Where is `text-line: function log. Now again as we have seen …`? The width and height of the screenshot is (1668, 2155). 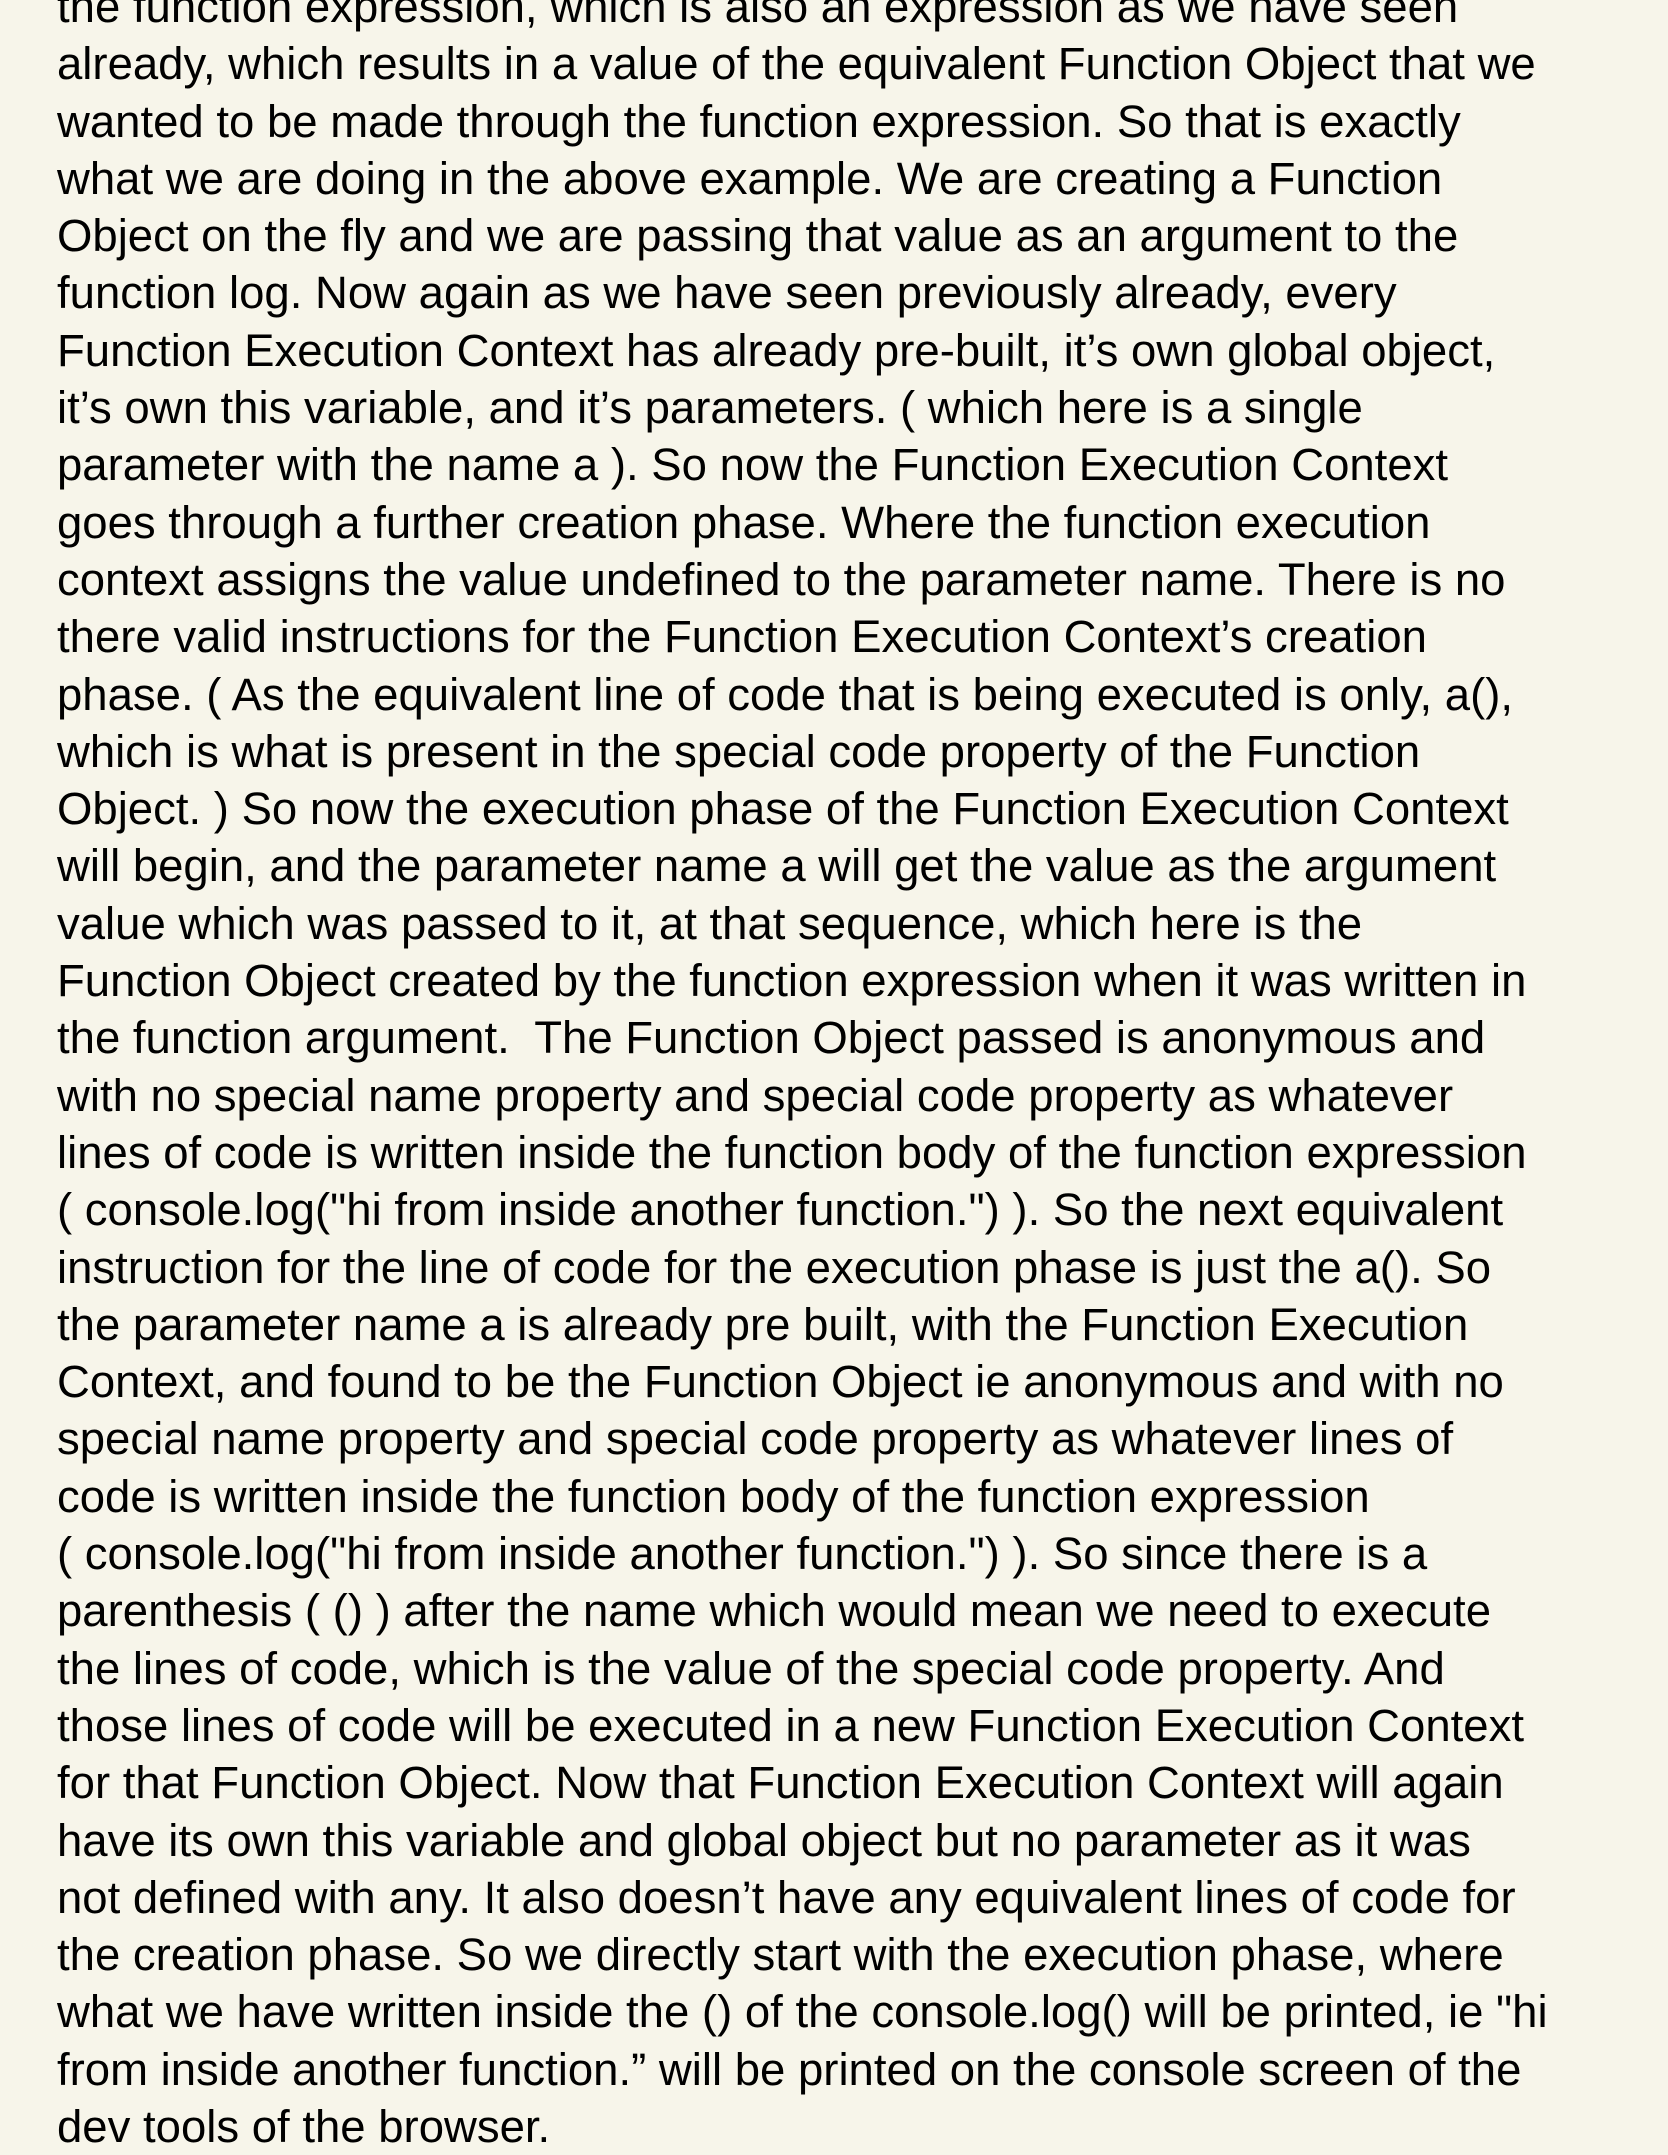 text-line: function log. Now again as we have seen … is located at coordinates (727, 293).